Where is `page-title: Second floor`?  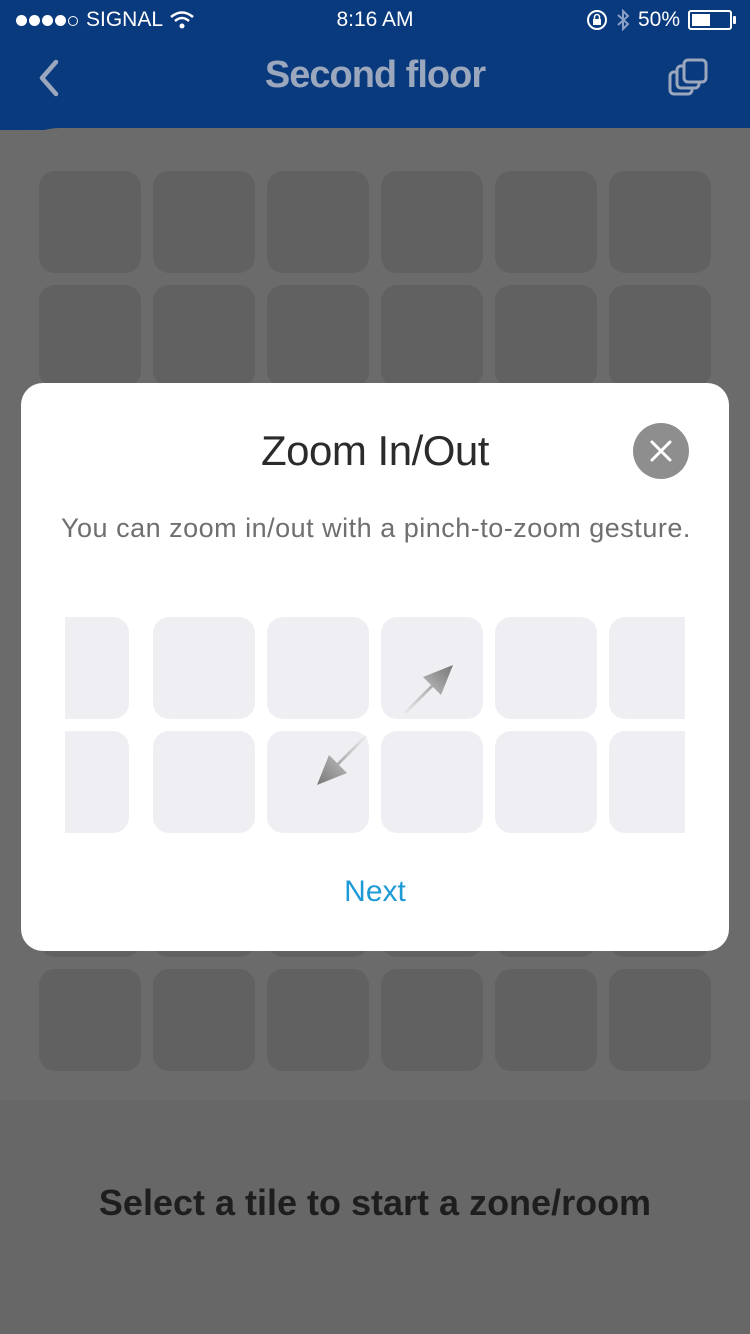
page-title: Second floor is located at coordinates (375, 75).